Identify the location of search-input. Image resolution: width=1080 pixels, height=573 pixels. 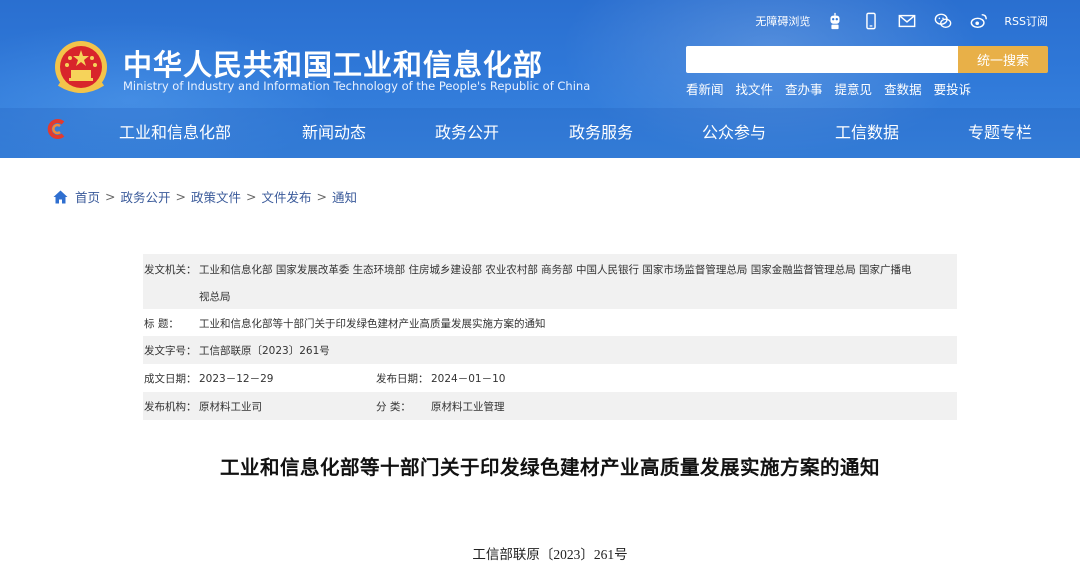
(822, 59).